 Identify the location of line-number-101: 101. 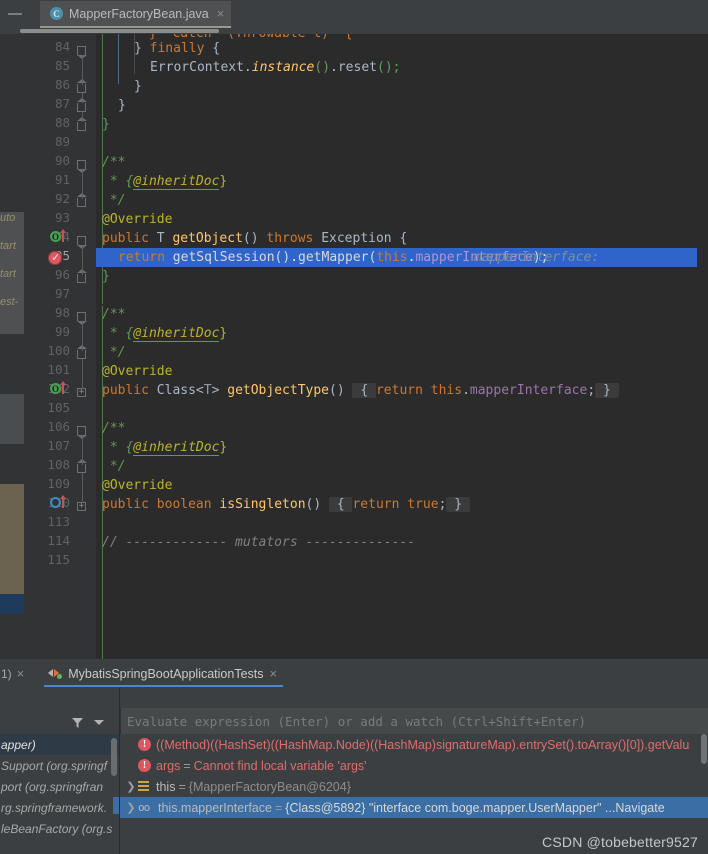
(58, 369).